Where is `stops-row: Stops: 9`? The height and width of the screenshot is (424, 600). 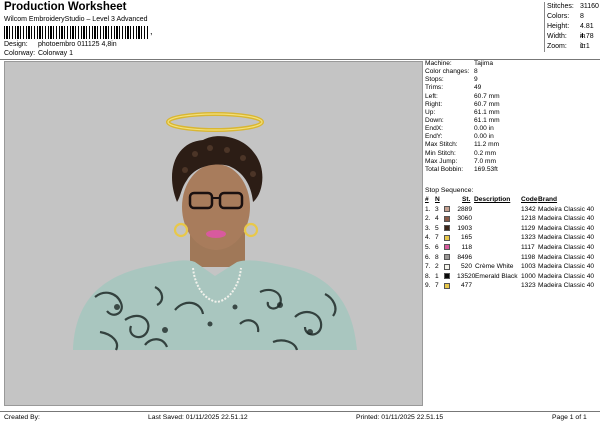 stops-row: Stops: 9 is located at coordinates (451, 80).